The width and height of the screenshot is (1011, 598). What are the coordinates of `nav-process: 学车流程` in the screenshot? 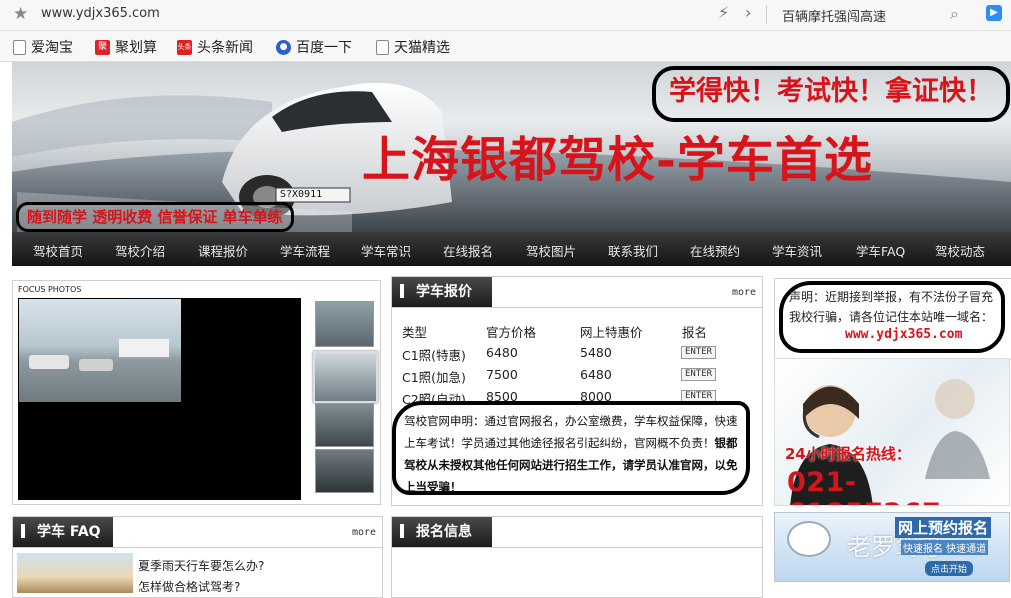 It's located at (305, 250).